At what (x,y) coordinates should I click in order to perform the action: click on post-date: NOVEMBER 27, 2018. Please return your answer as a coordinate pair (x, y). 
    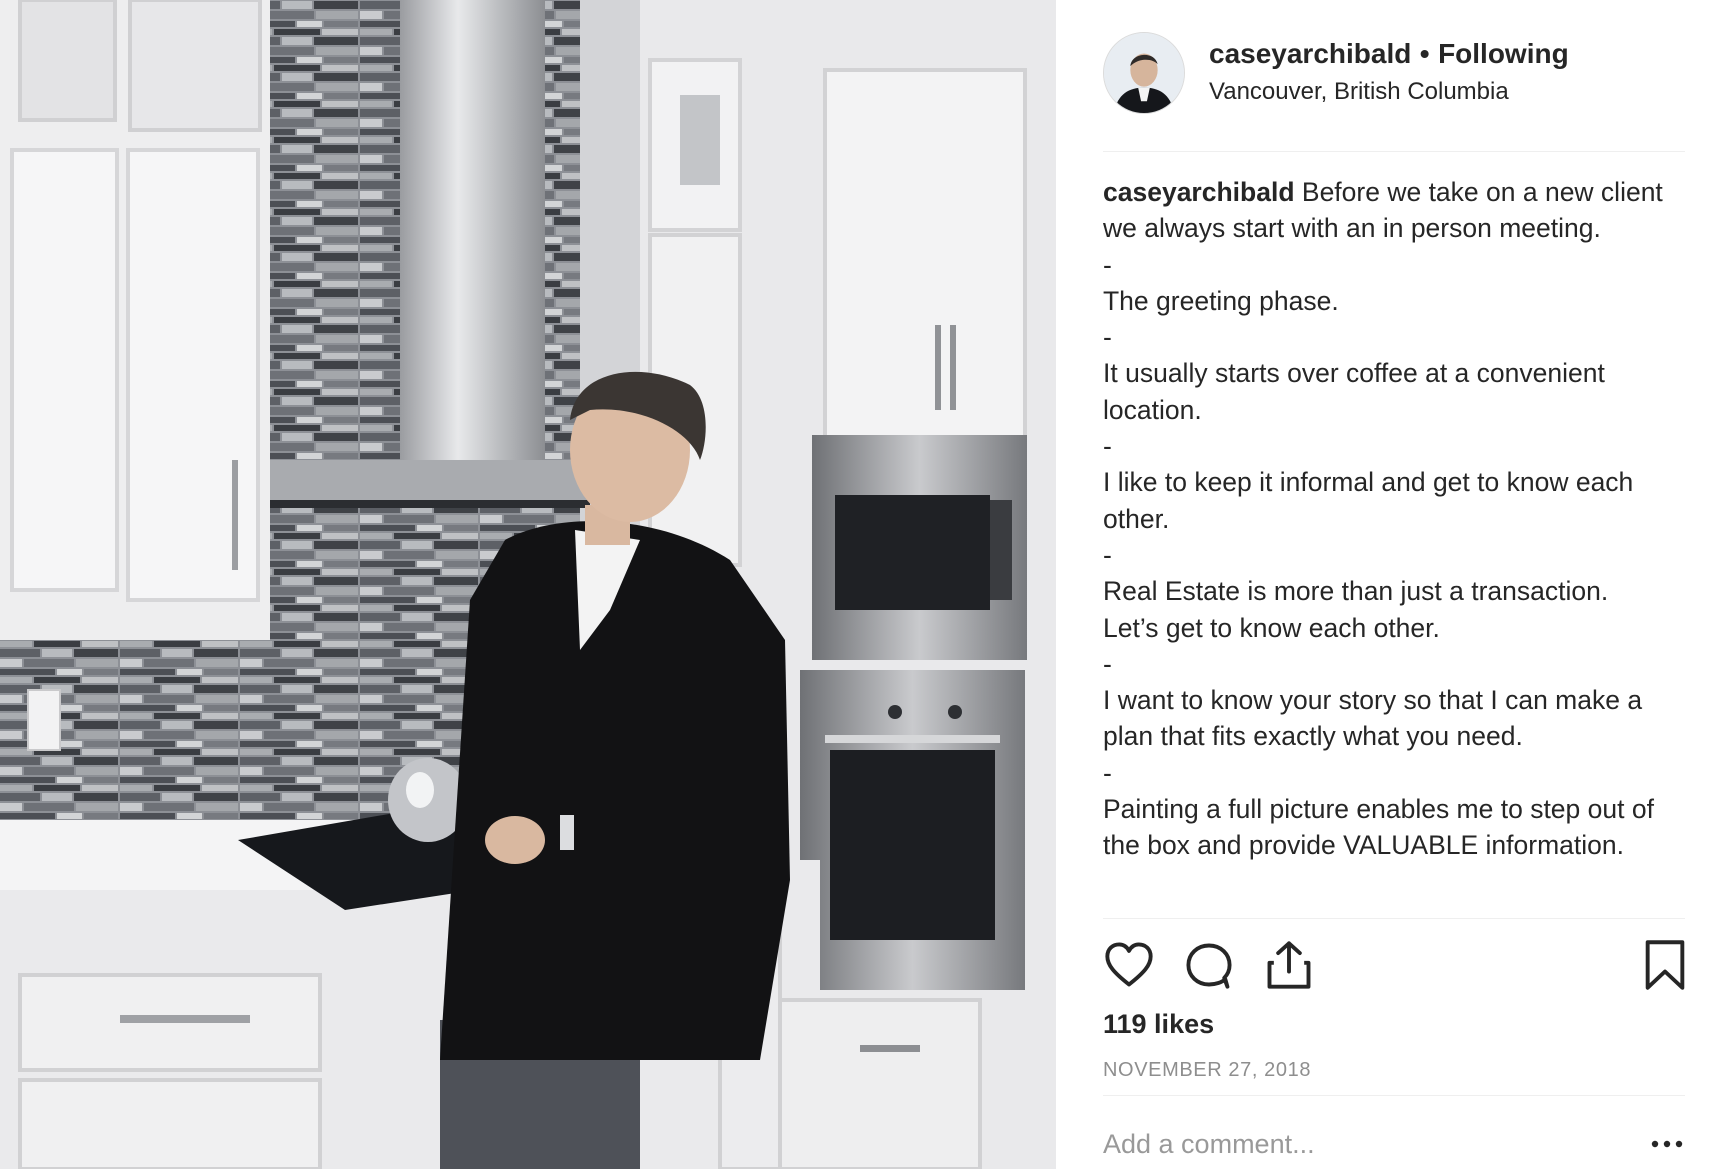
    Looking at the image, I should click on (1207, 1070).